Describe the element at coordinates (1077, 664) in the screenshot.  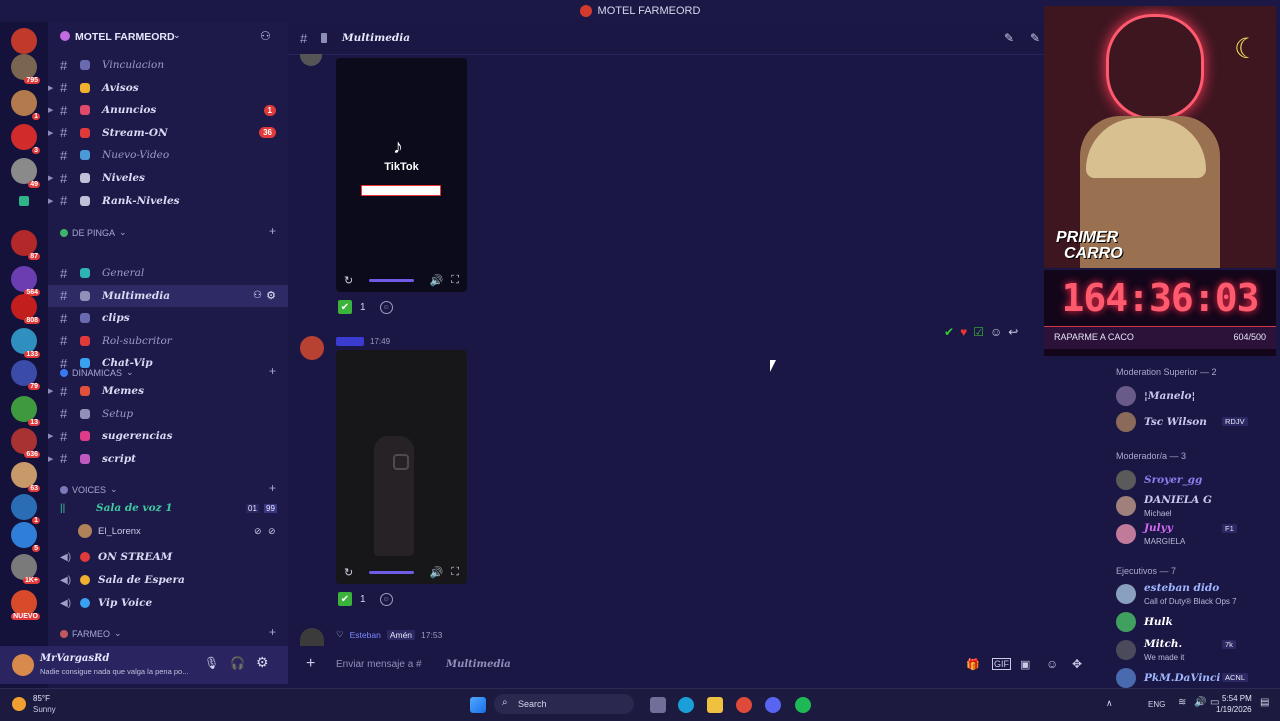
I see `apps-icon: ✥` at that location.